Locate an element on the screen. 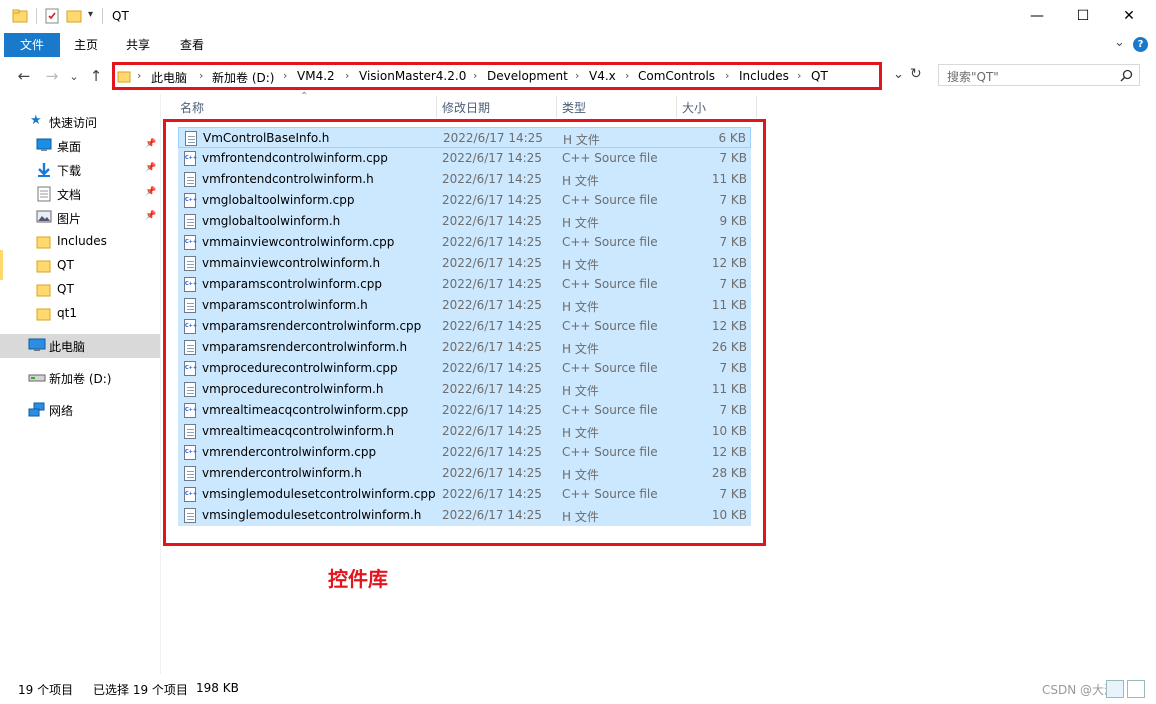 Image resolution: width=1156 pixels, height=704 pixels. tab-view: 查看 is located at coordinates (192, 45).